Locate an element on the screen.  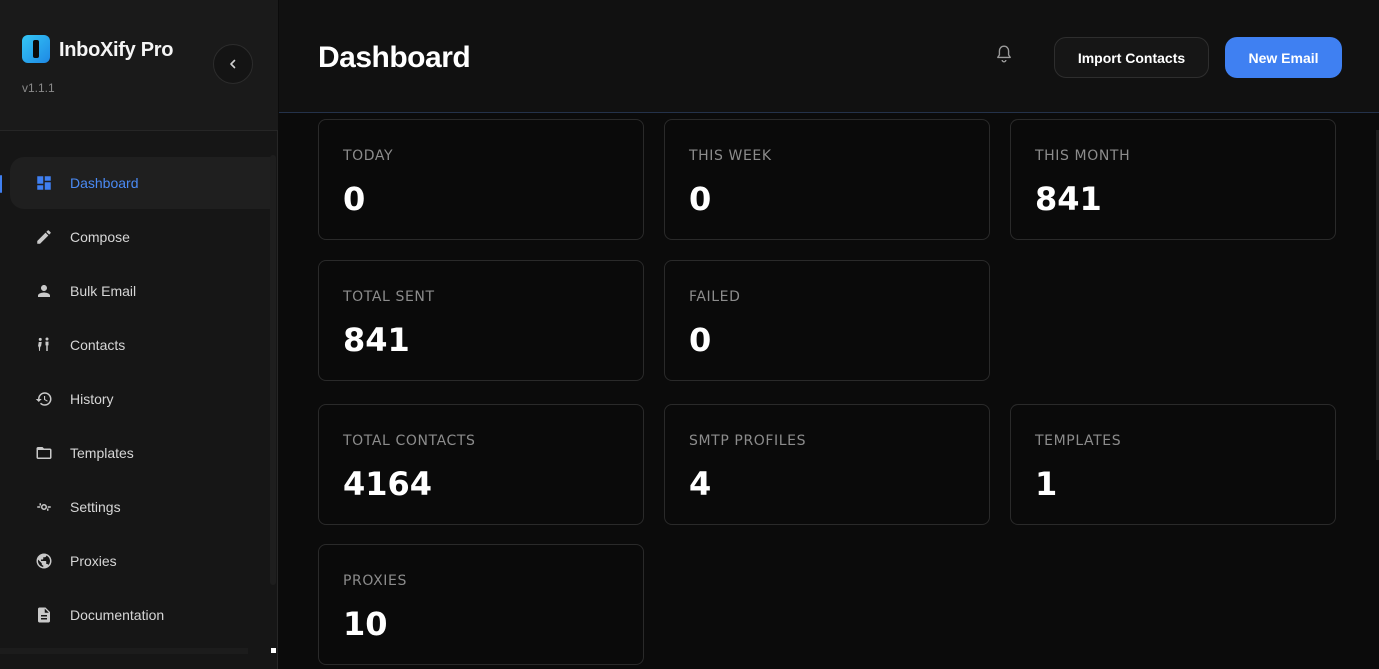
app-name: InboXify Pro is located at coordinates (116, 50).